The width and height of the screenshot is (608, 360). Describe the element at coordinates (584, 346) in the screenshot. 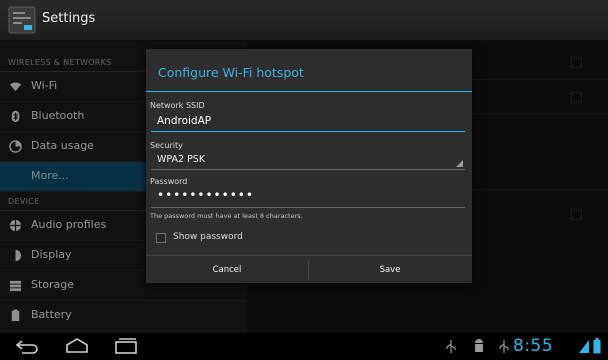

I see `signal-icon` at that location.